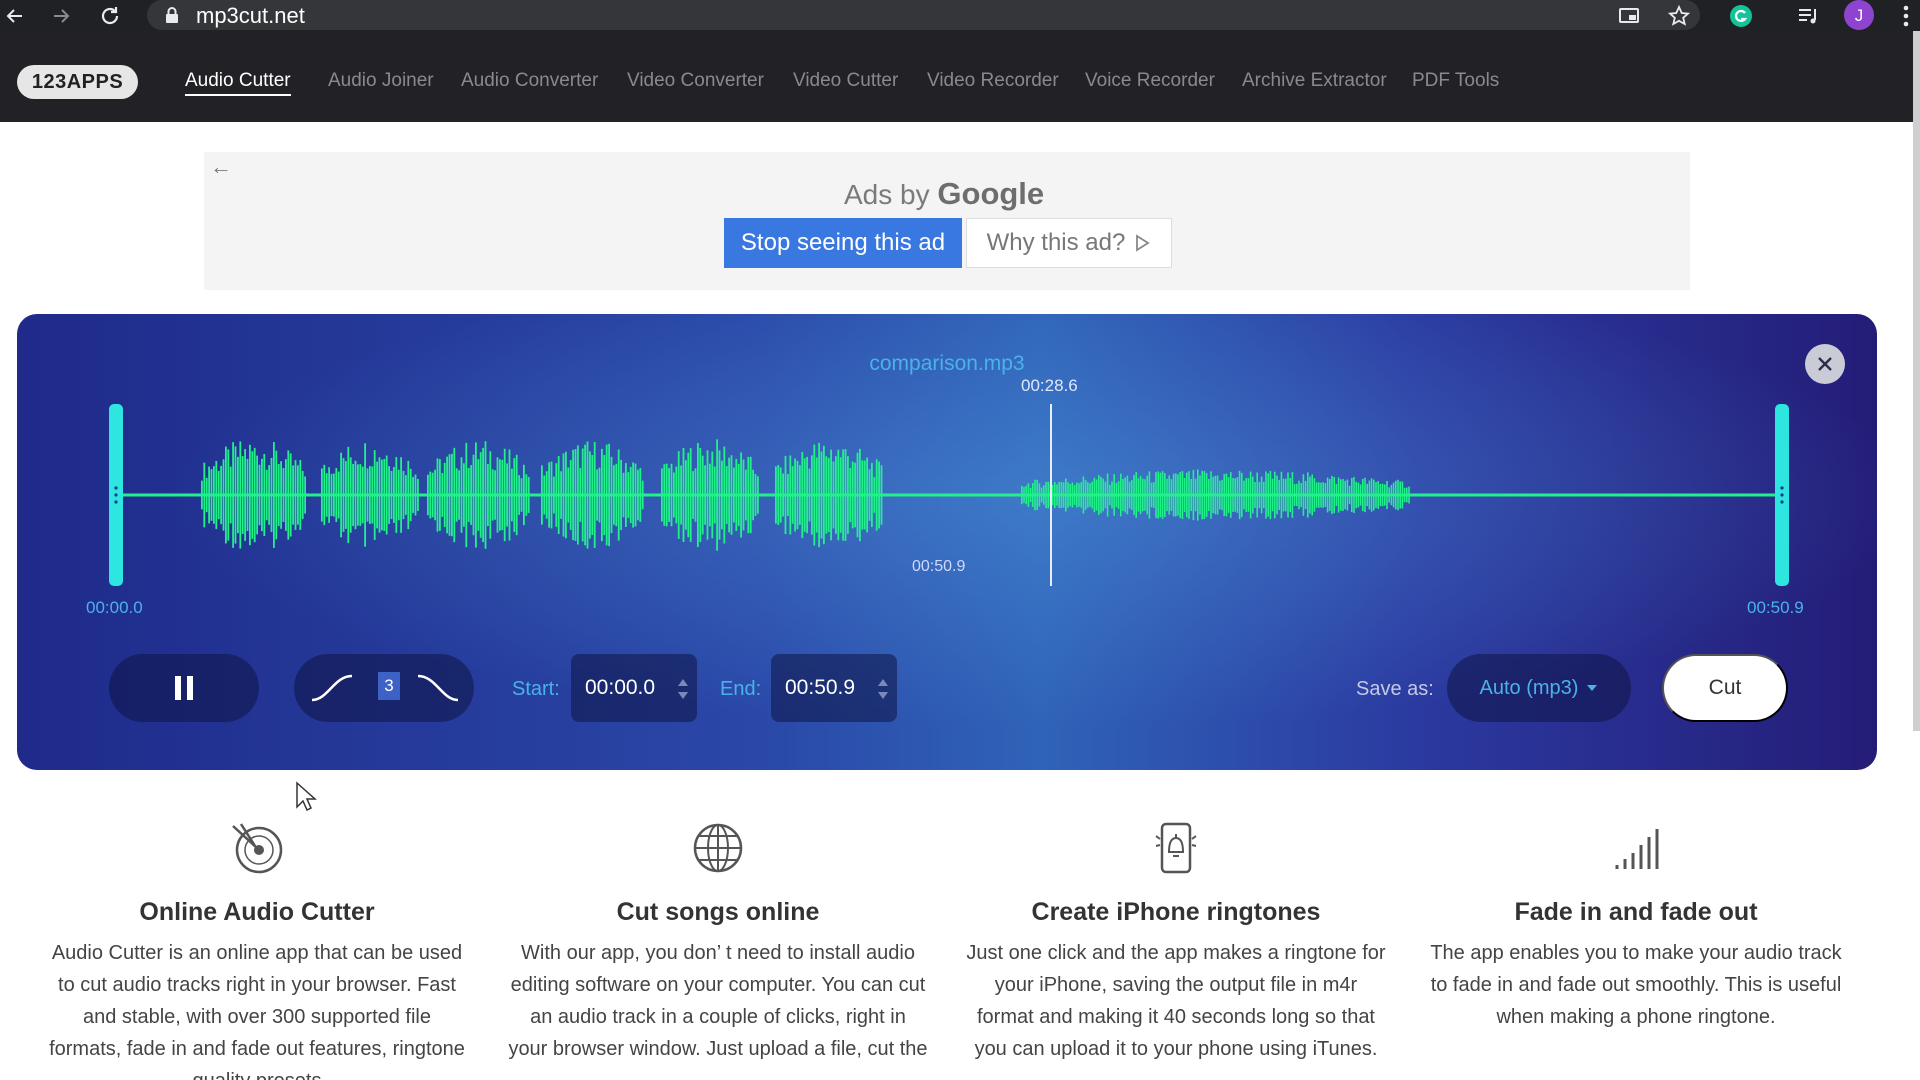 The height and width of the screenshot is (1080, 1920). I want to click on why-this-ad-button: Why this ad?, so click(1069, 243).